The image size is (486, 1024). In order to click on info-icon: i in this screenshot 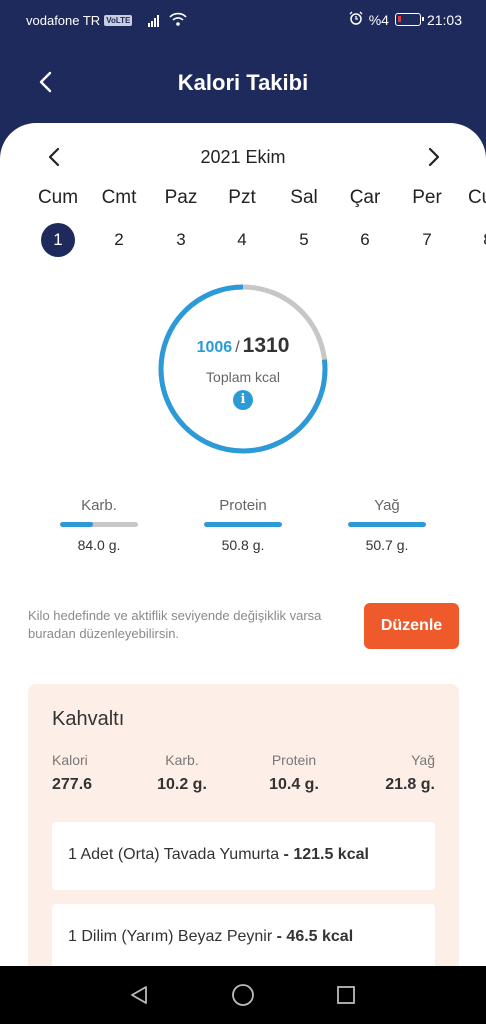, I will do `click(243, 400)`.